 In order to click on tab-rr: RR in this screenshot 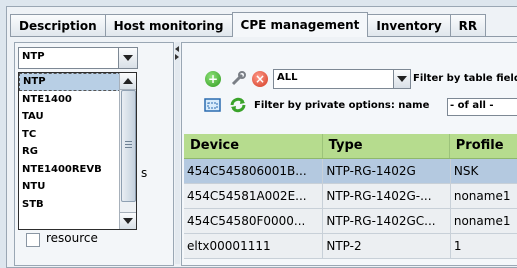, I will do `click(468, 25)`.